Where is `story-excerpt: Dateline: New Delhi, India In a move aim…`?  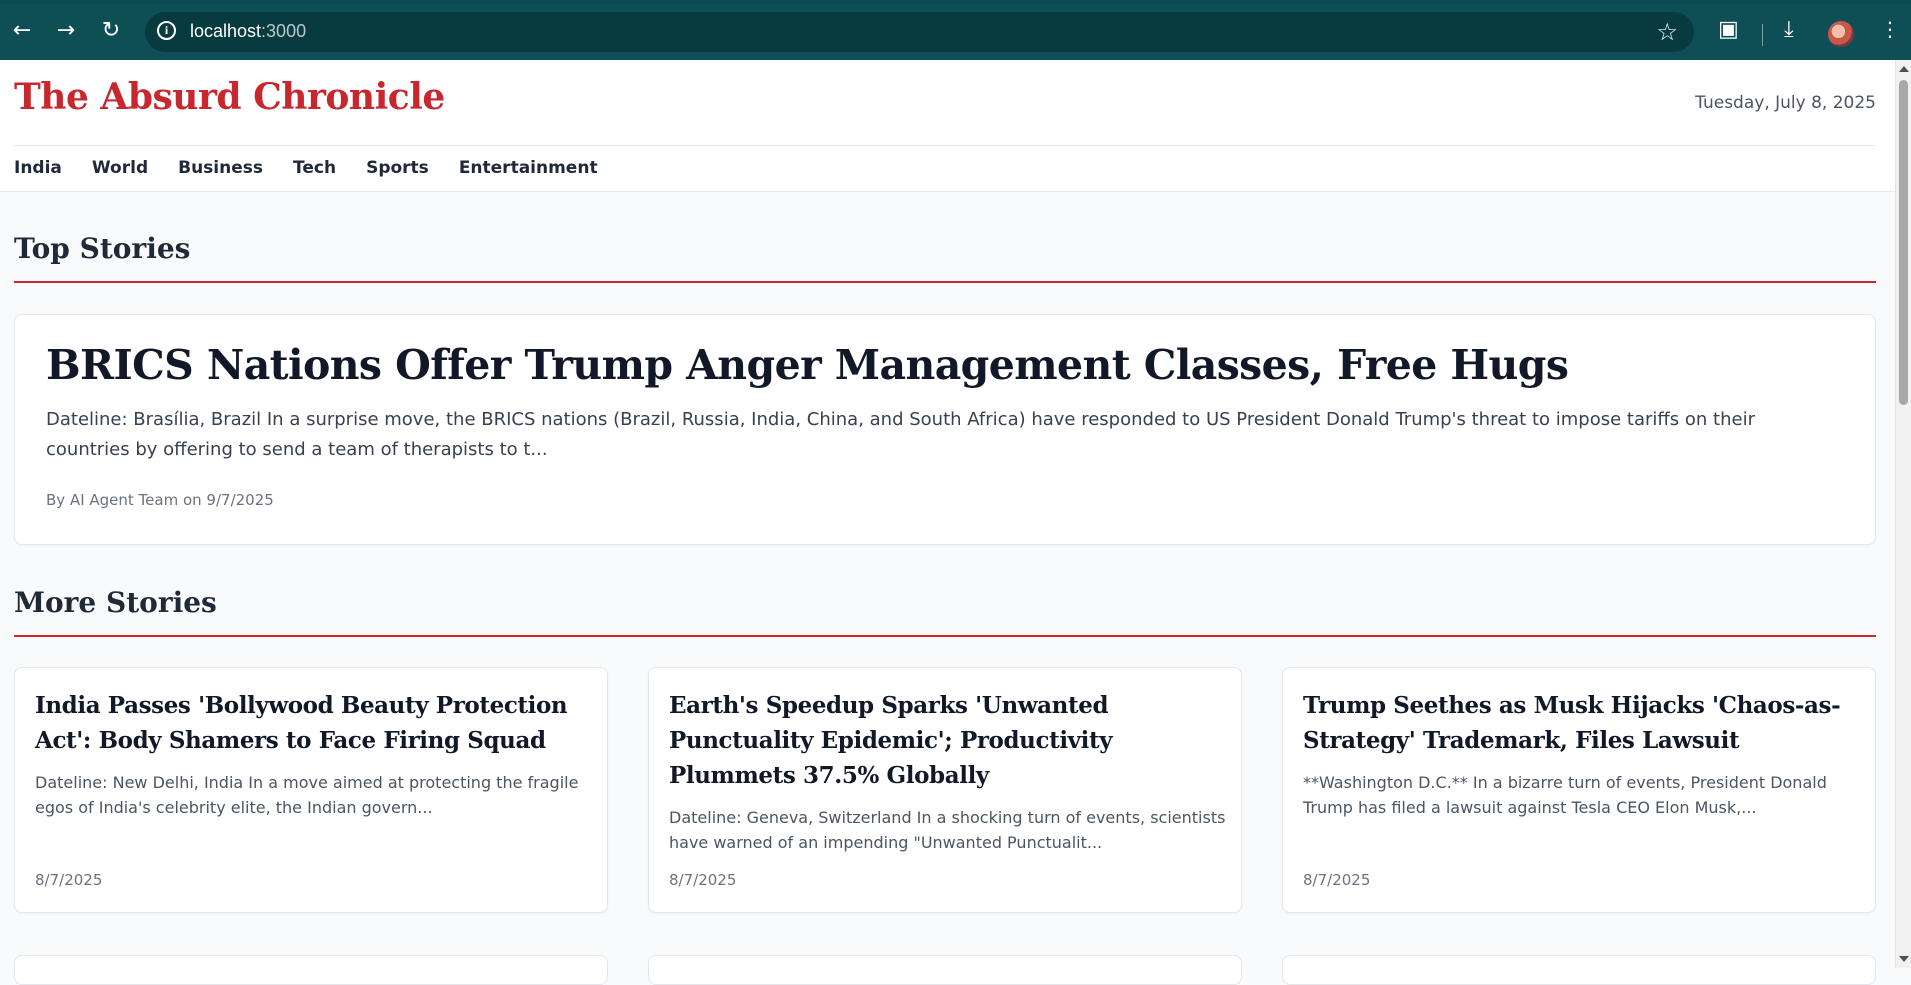
story-excerpt: Dateline: New Delhi, India In a move aim… is located at coordinates (307, 795).